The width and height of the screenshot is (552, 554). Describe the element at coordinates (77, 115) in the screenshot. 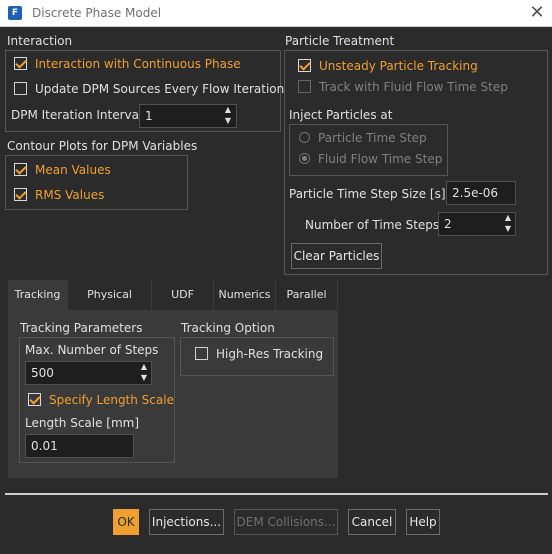

I see `iteration-interval-label: DPM Iteration Interval` at that location.